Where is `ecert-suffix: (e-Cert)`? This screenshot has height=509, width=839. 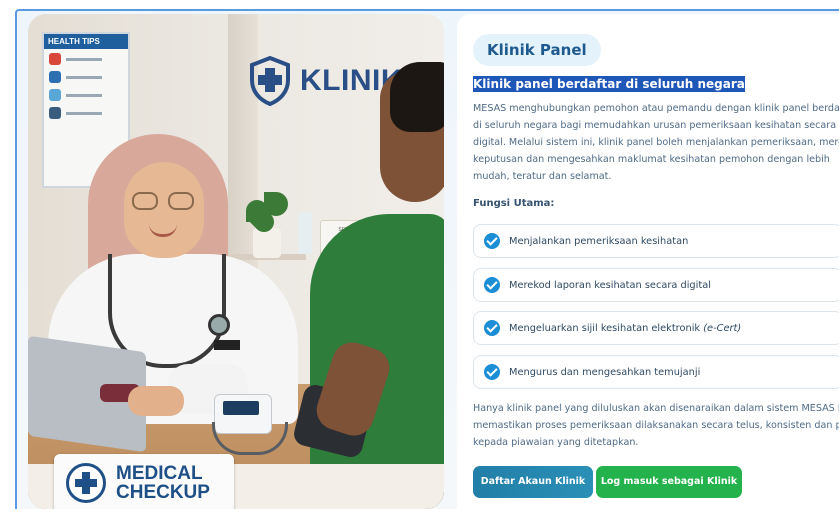 ecert-suffix: (e-Cert) is located at coordinates (722, 328).